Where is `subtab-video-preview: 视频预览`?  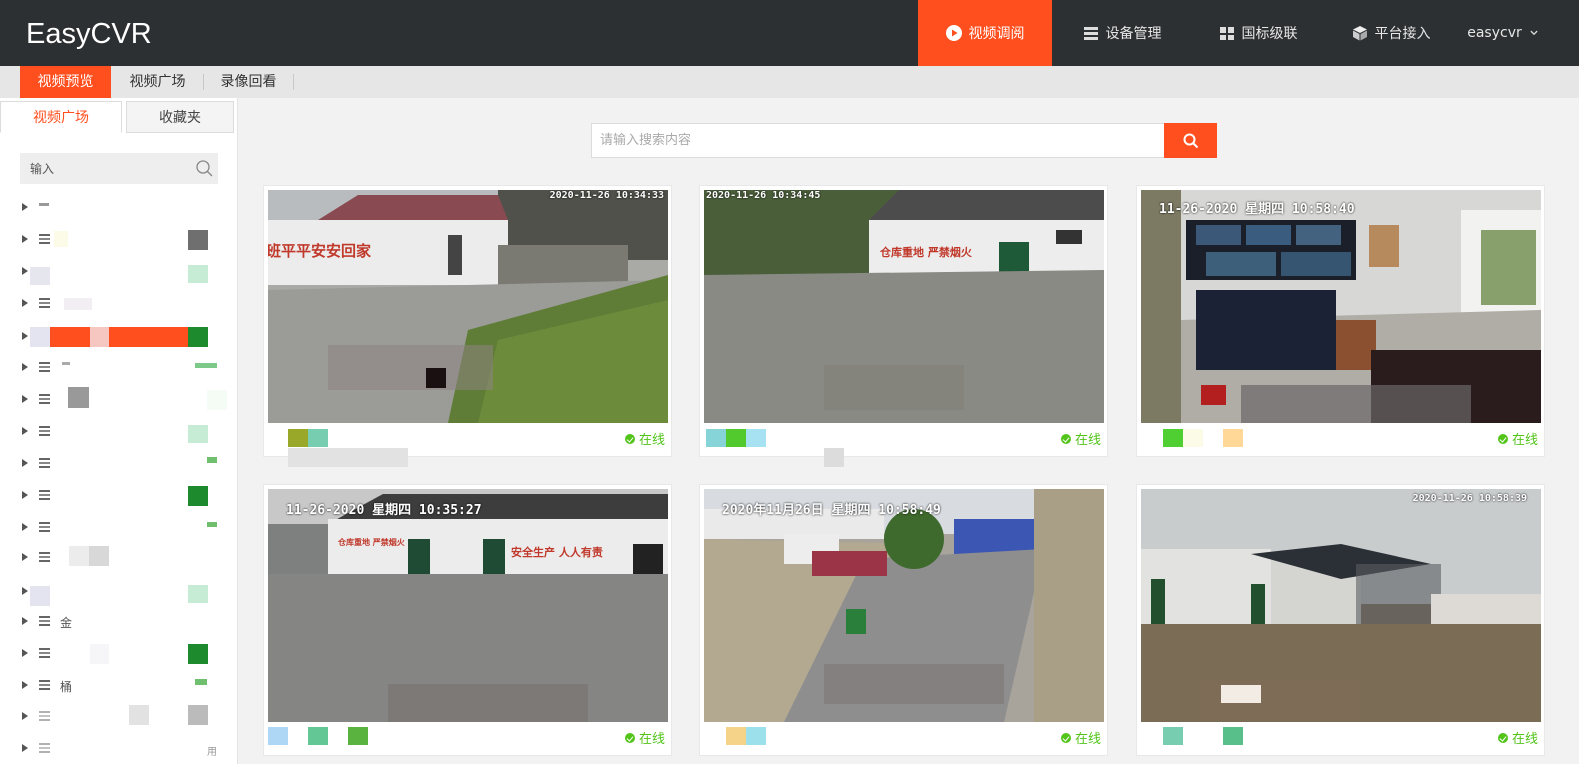 subtab-video-preview: 视频预览 is located at coordinates (65, 82).